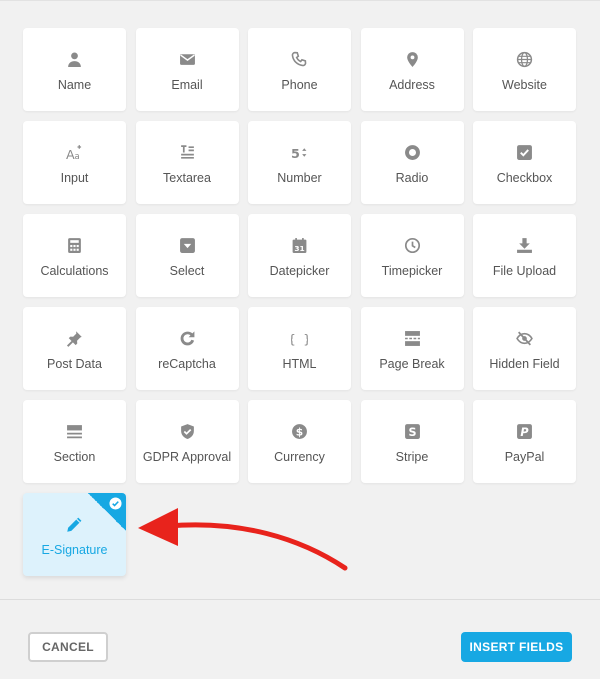  I want to click on top-divider, so click(300, 0).